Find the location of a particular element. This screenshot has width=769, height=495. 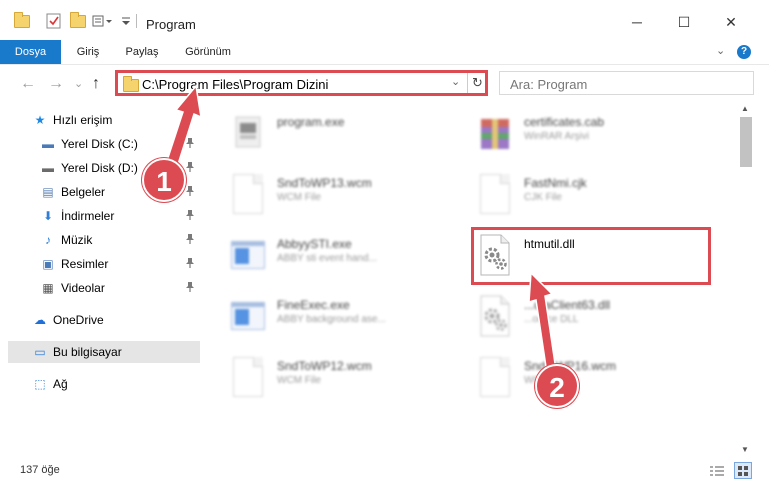

music-icon: ♪ is located at coordinates (48, 240).